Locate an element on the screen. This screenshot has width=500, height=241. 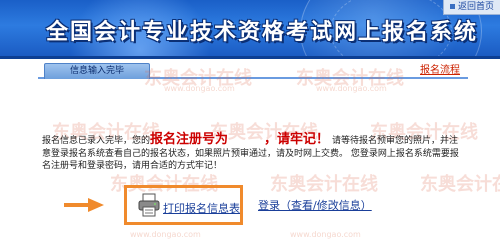
system-title: 全国会计专业技术资格考试网上报名系统 is located at coordinates (262, 32).